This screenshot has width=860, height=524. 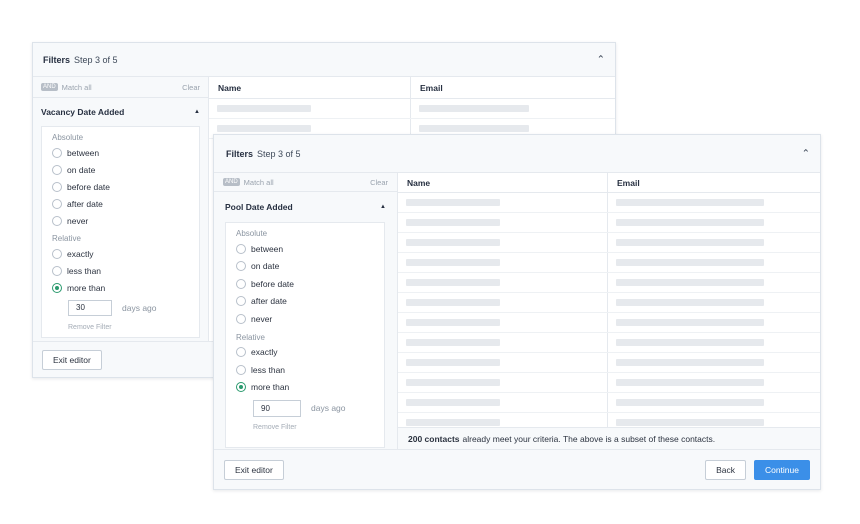 What do you see at coordinates (328, 408) in the screenshot?
I see `days-unit: days ago` at bounding box center [328, 408].